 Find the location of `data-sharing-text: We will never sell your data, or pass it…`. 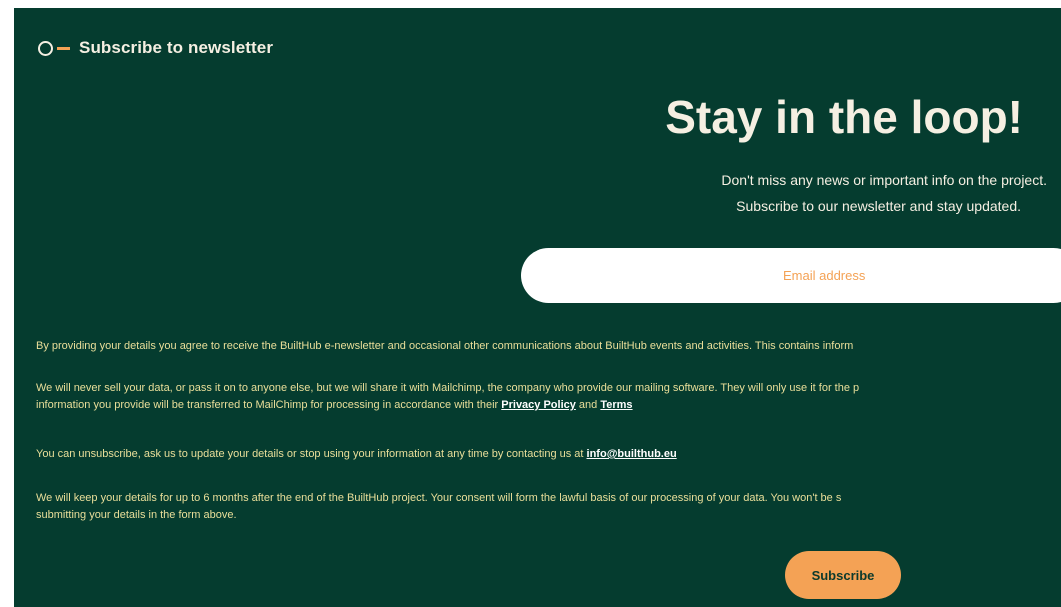

data-sharing-text: We will never sell your data, or pass it… is located at coordinates (548, 397).